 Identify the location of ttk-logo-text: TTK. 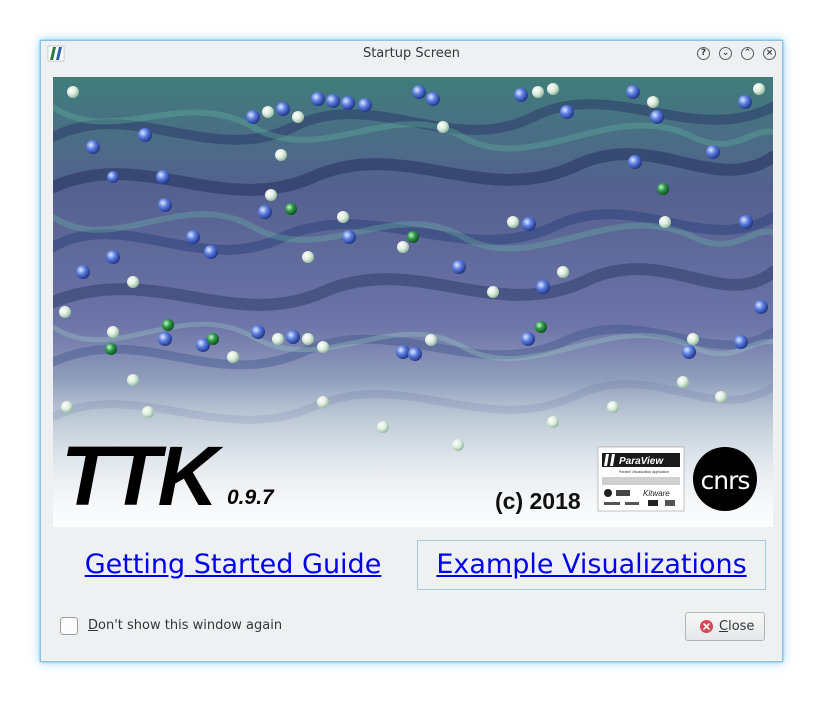
(142, 476).